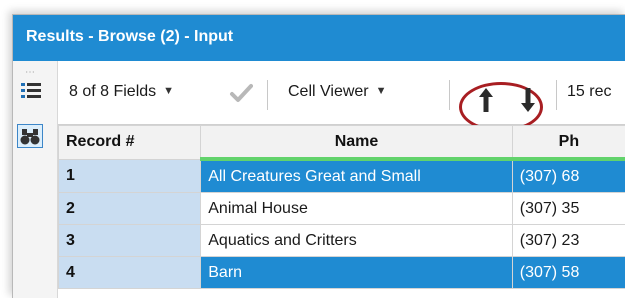 The width and height of the screenshot is (625, 298). Describe the element at coordinates (357, 241) in the screenshot. I see `name-cell: Aquatics and Critters` at that location.